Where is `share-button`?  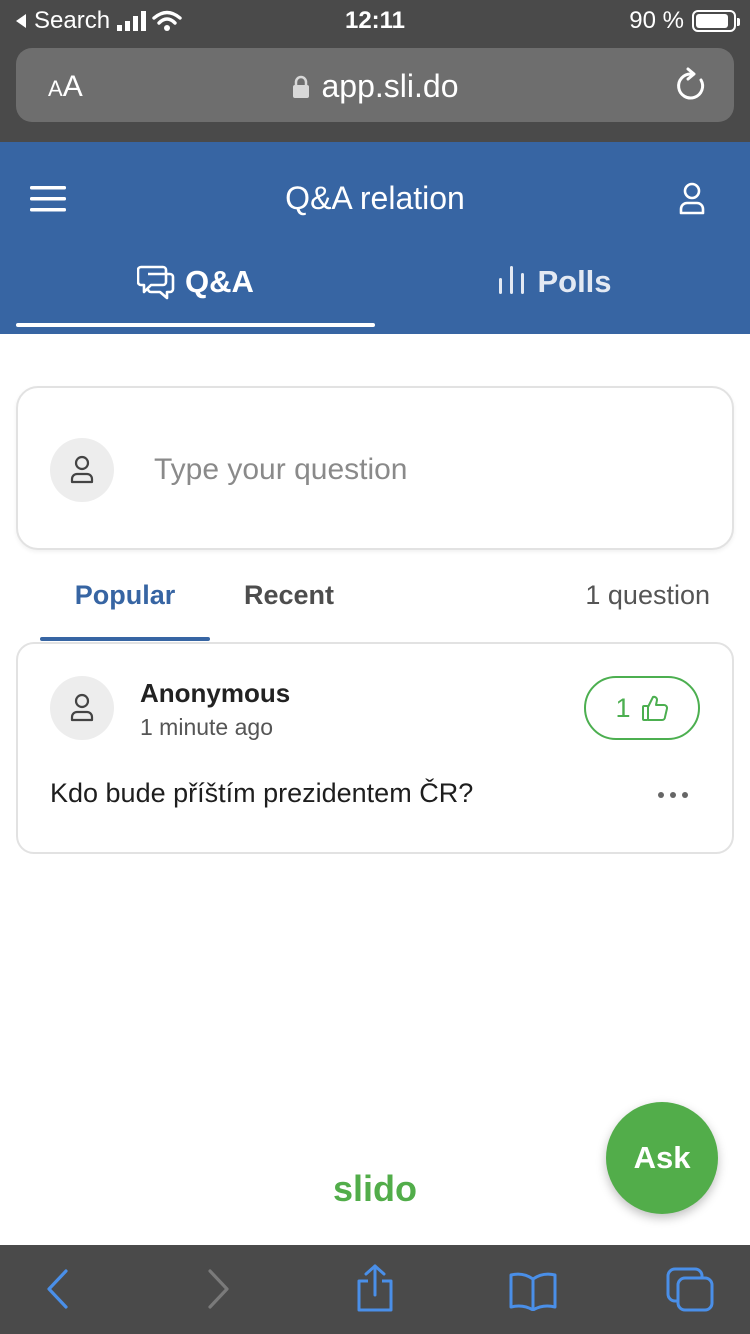
share-button is located at coordinates (375, 1290).